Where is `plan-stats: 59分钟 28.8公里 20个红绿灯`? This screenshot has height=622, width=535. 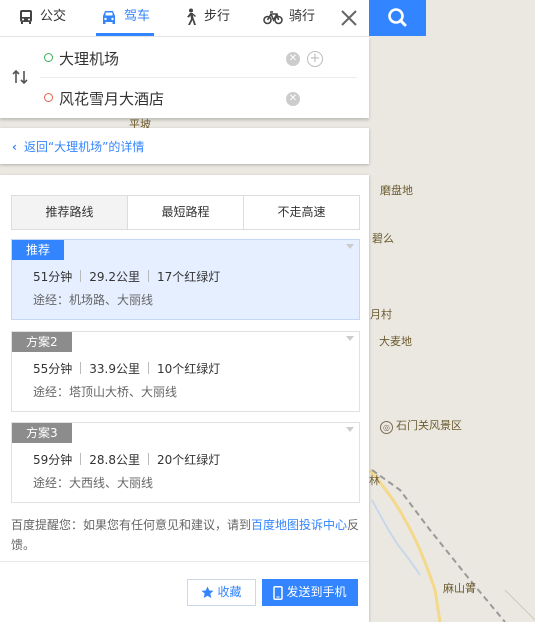 plan-stats: 59分钟 28.8公里 20个红绿灯 is located at coordinates (126, 459).